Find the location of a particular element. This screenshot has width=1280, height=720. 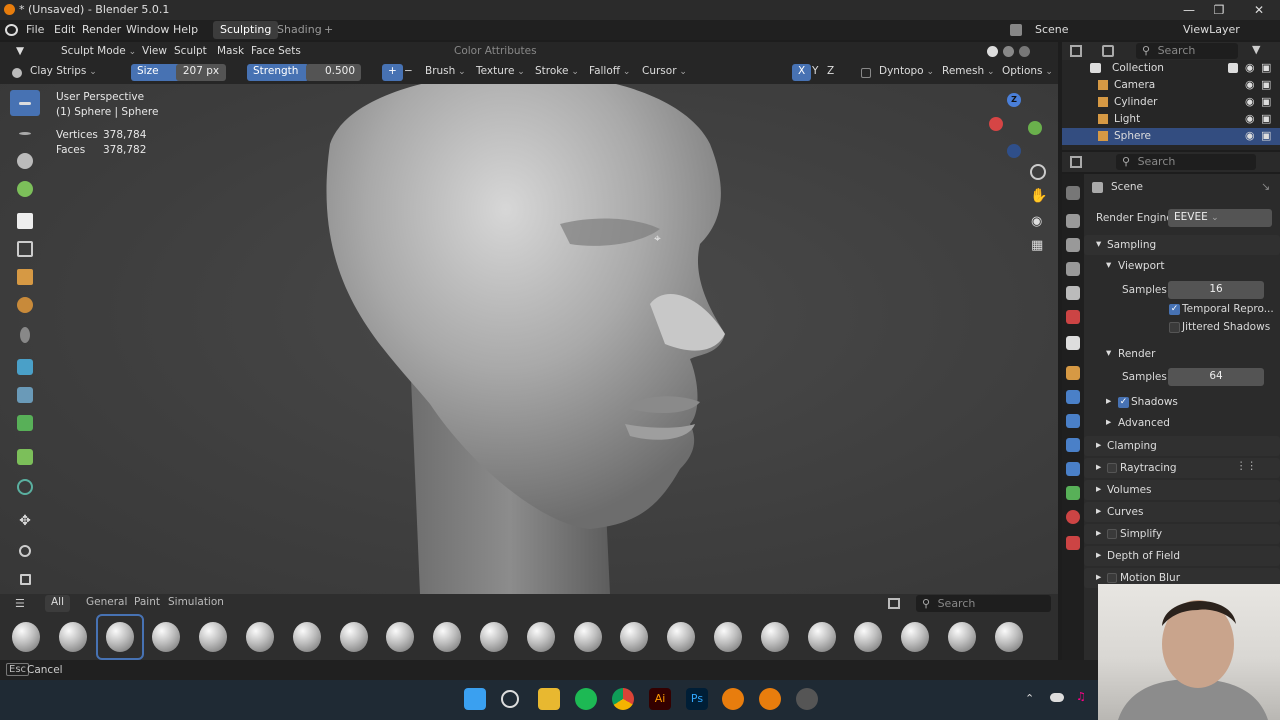

windows-start-icon is located at coordinates (475, 699).